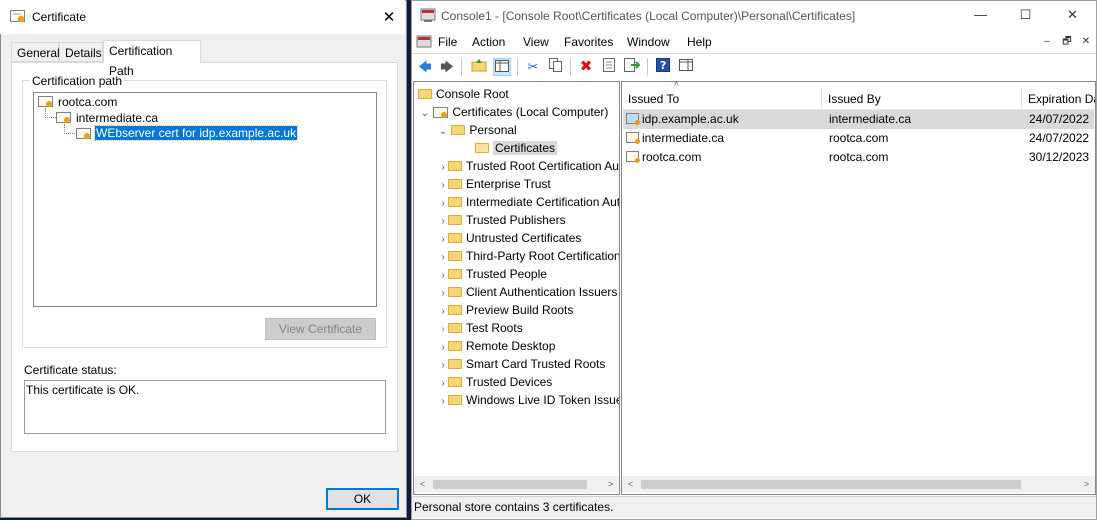 Image resolution: width=1097 pixels, height=520 pixels. Describe the element at coordinates (362, 499) in the screenshot. I see `ok-button: OK` at that location.